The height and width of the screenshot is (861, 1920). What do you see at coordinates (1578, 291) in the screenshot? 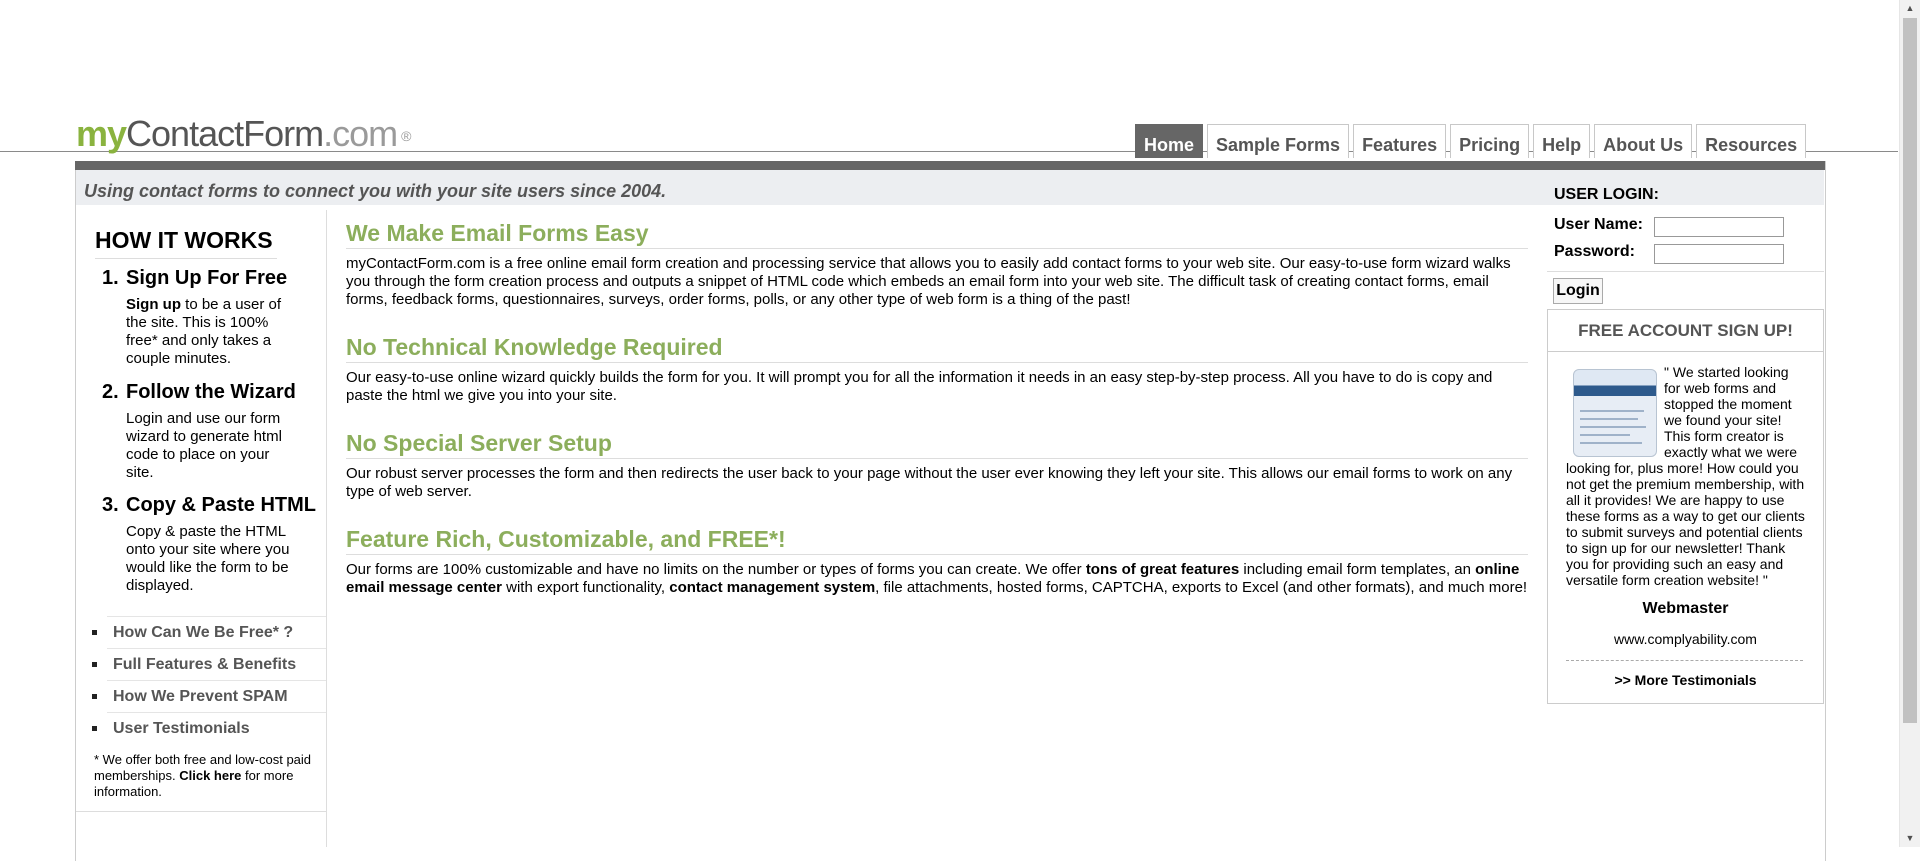
I see `login-button: Login` at bounding box center [1578, 291].